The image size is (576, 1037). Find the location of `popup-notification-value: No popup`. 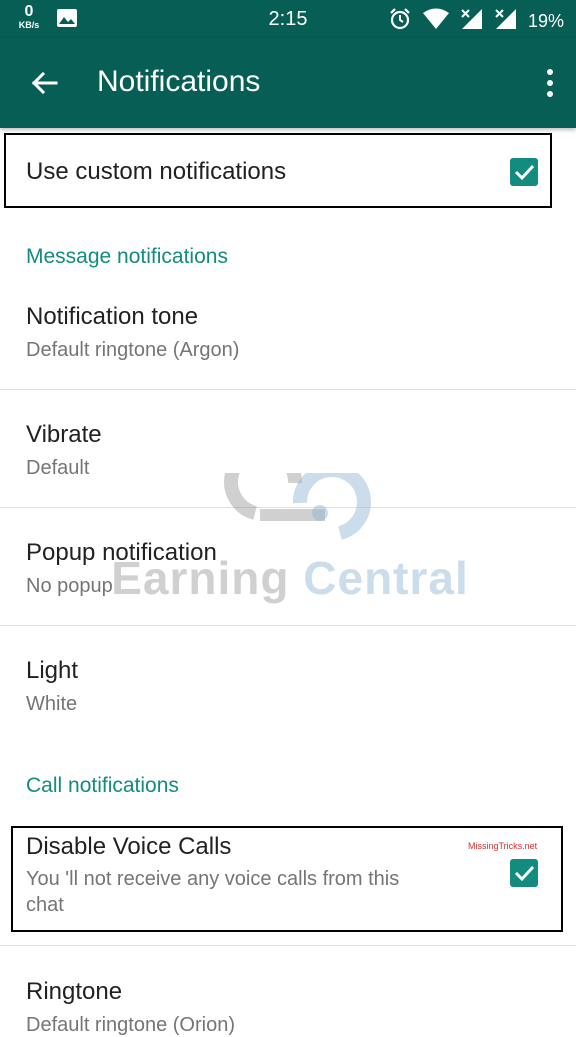

popup-notification-value: No popup is located at coordinates (69, 586).